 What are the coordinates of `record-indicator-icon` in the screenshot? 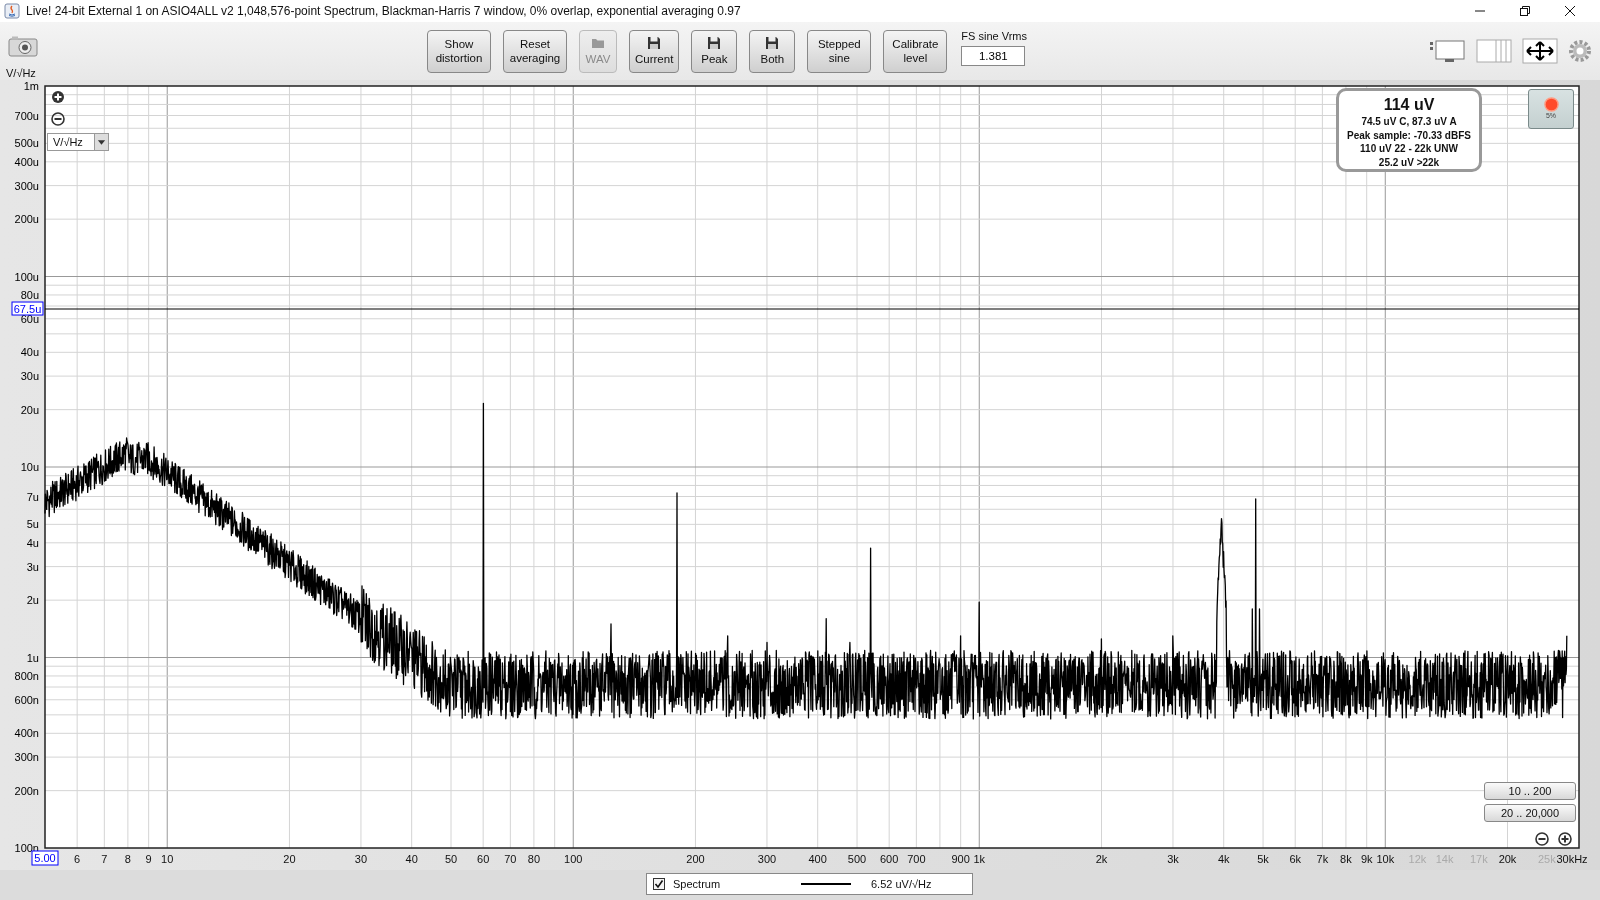 It's located at (1551, 104).